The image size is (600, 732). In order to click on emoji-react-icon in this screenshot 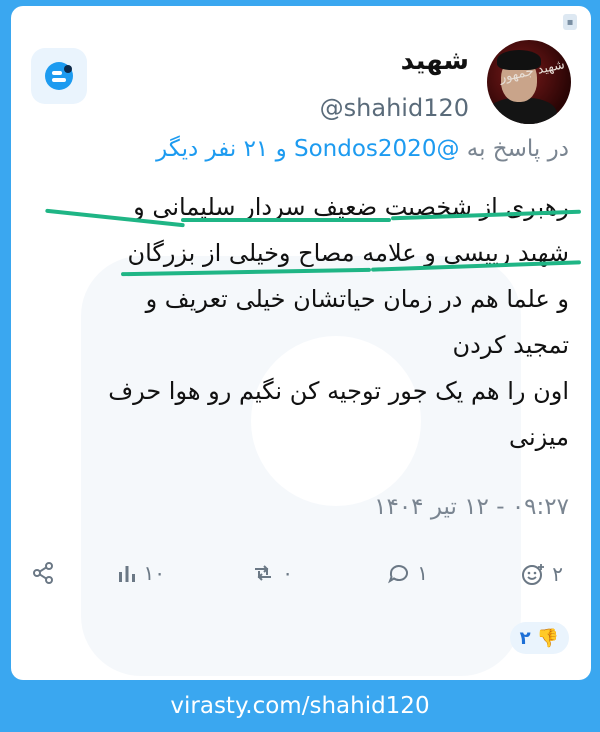, I will do `click(533, 574)`.